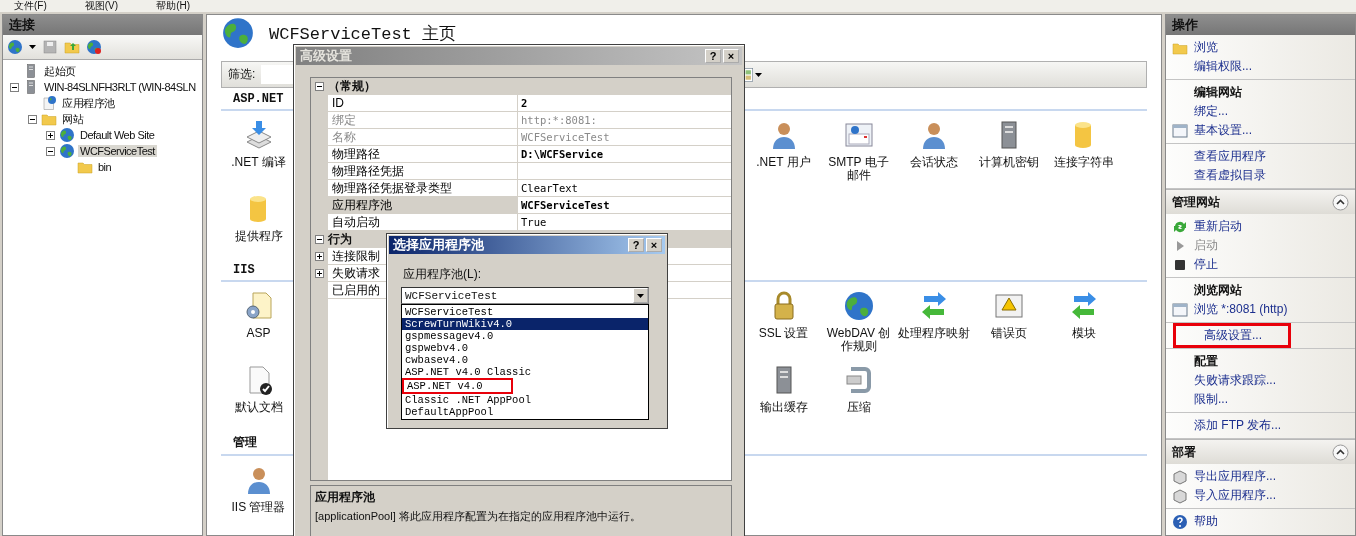 Image resolution: width=1356 pixels, height=536 pixels. Describe the element at coordinates (345, 498) in the screenshot. I see `description-title: 应用程序池` at that location.